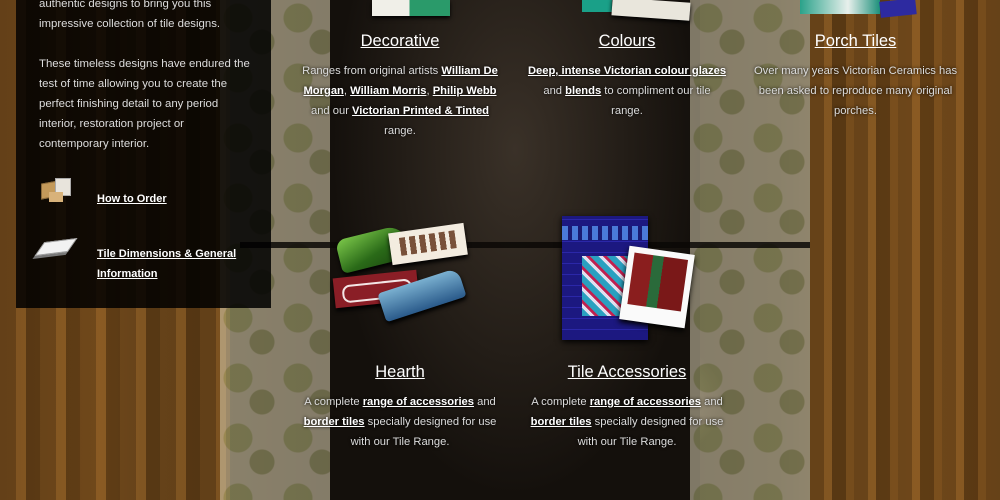 The image size is (1000, 500). I want to click on tile-icon, so click(56, 247).